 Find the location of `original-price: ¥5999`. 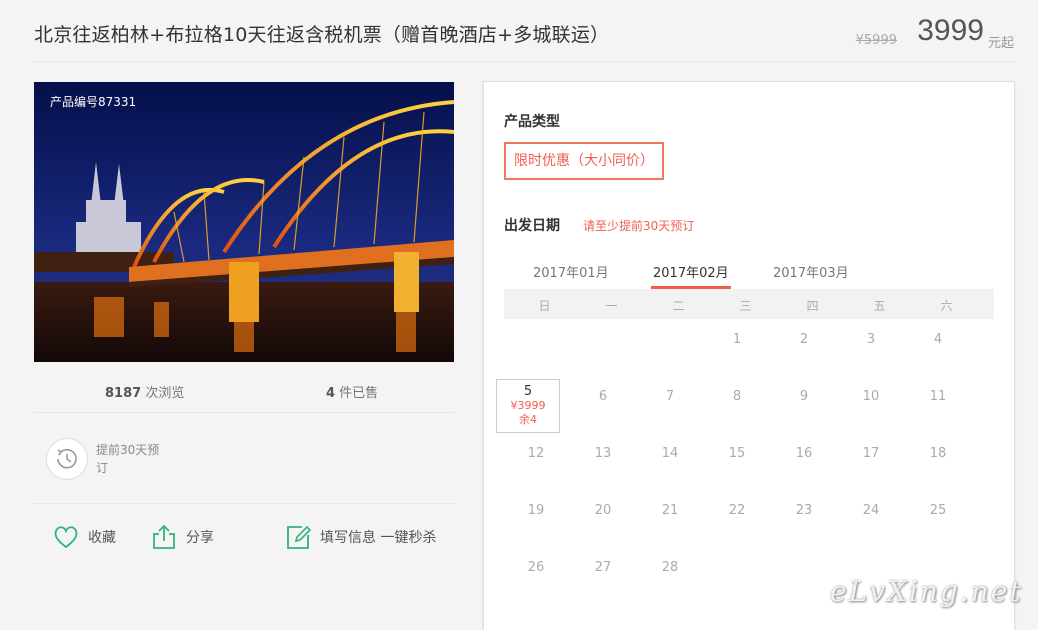

original-price: ¥5999 is located at coordinates (876, 40).